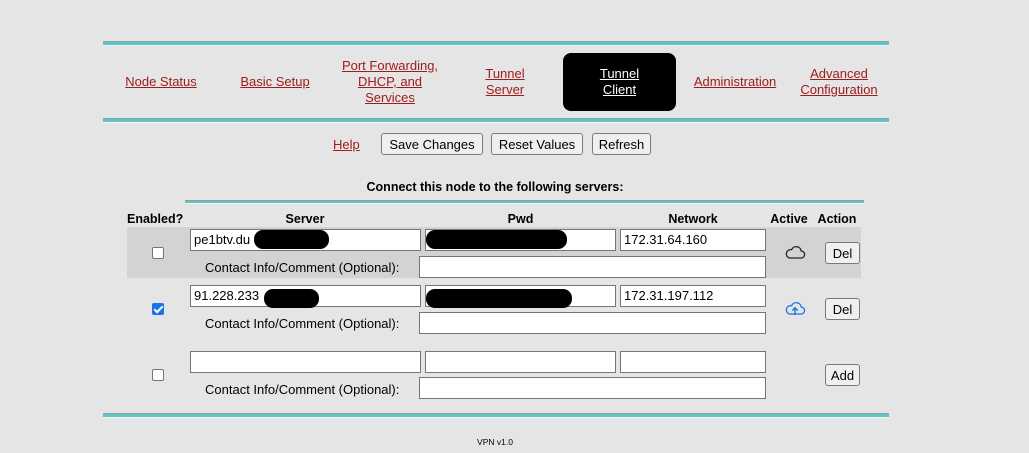 The width and height of the screenshot is (1029, 453). What do you see at coordinates (496, 120) in the screenshot?
I see `nav-divider` at bounding box center [496, 120].